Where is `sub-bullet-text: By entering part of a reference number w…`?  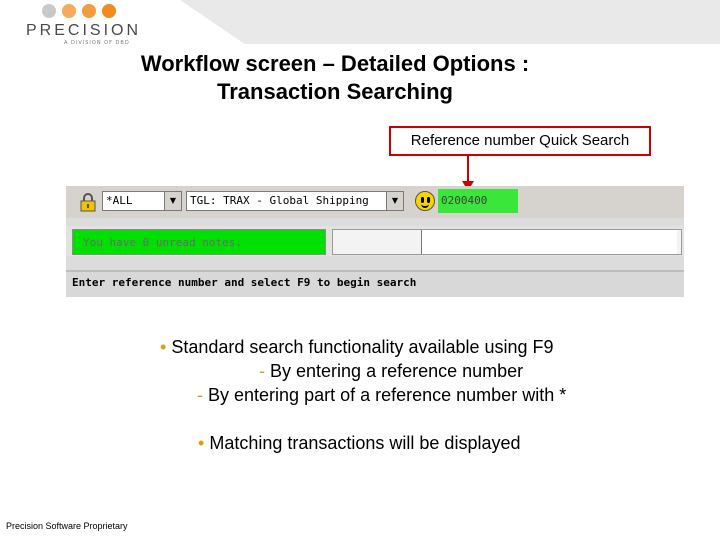
sub-bullet-text: By entering part of a reference number w… is located at coordinates (387, 395).